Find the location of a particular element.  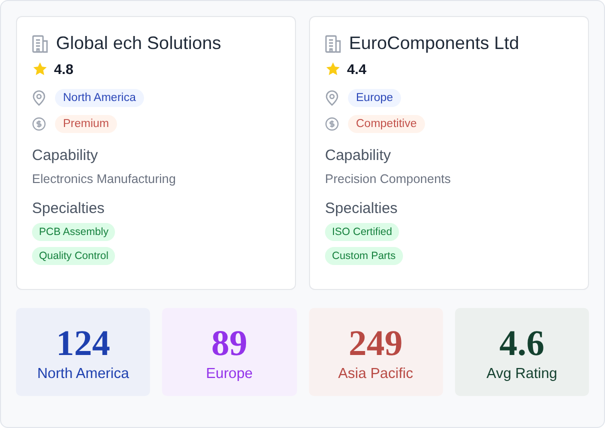

stat-label: Avg Rating is located at coordinates (522, 374).